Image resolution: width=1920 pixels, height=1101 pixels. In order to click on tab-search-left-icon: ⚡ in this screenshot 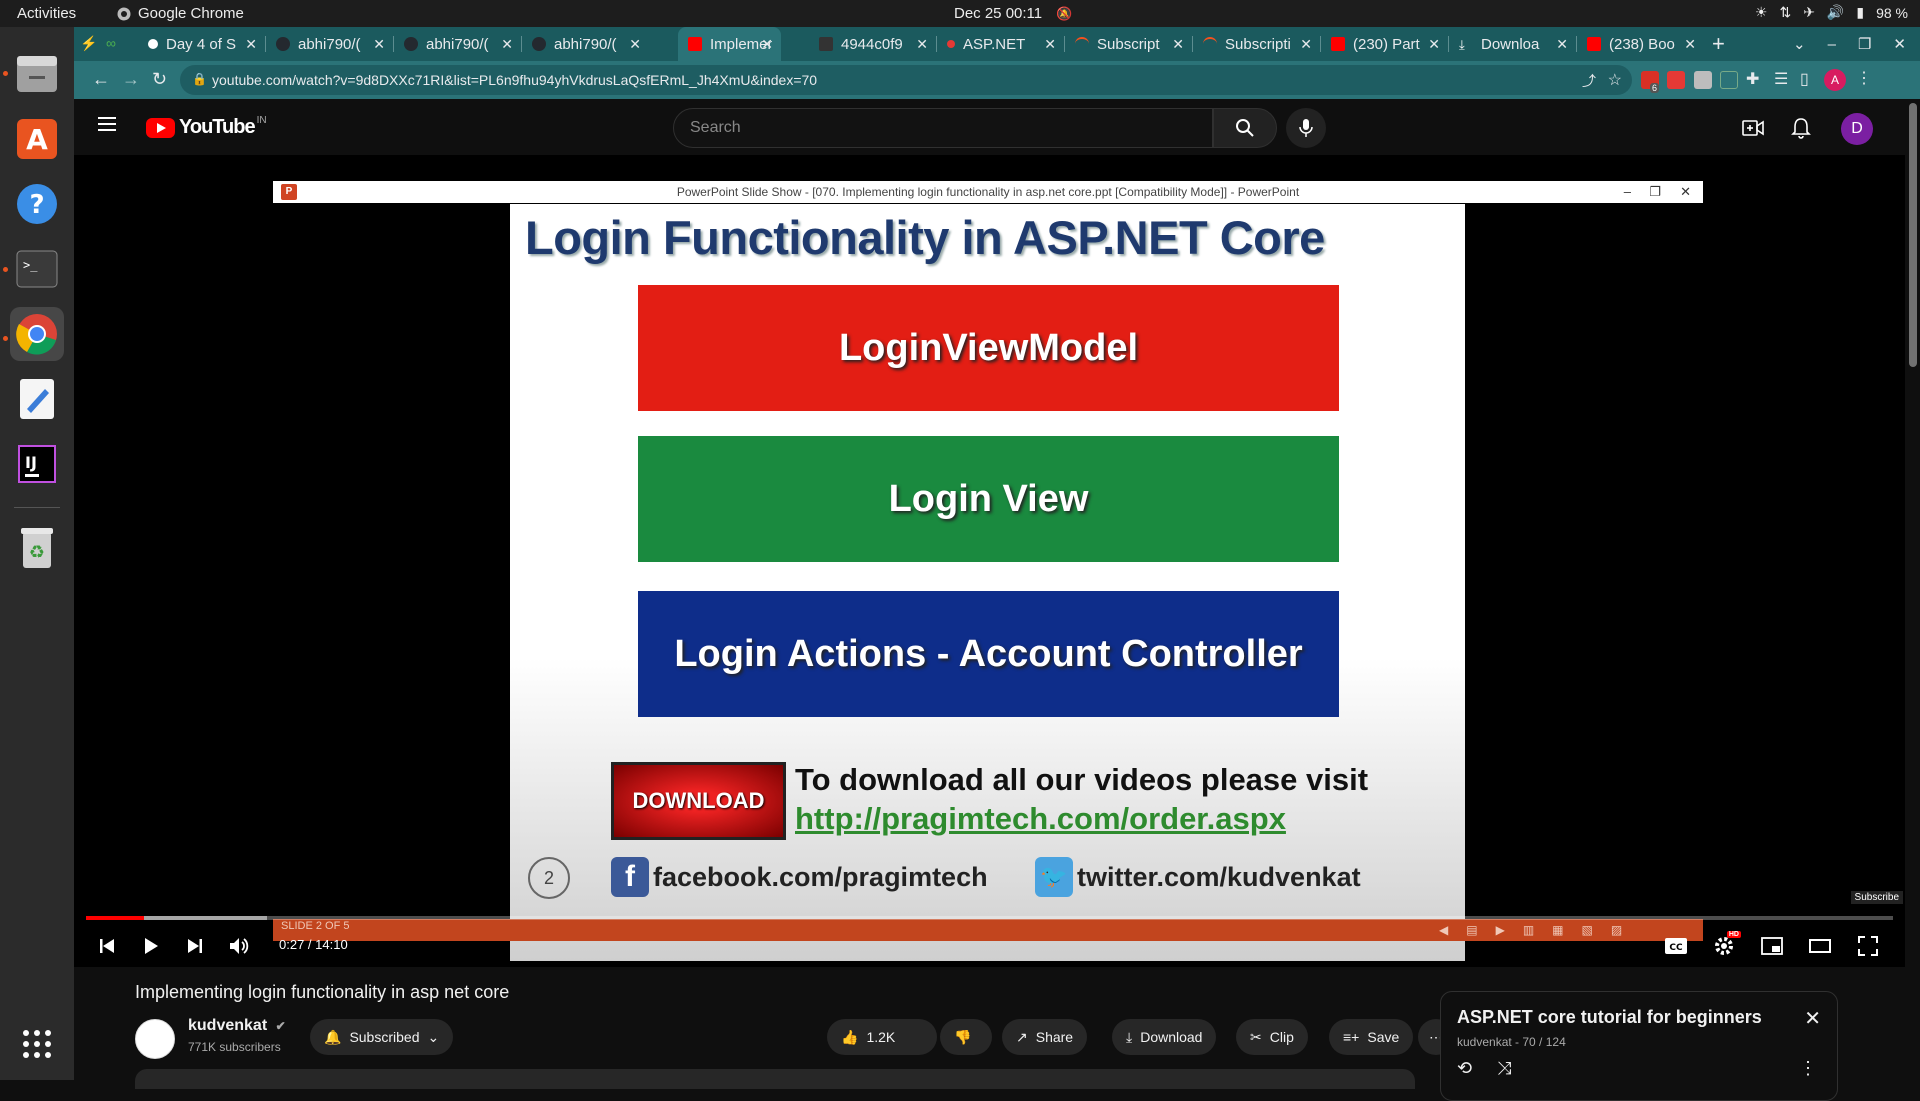, I will do `click(88, 43)`.